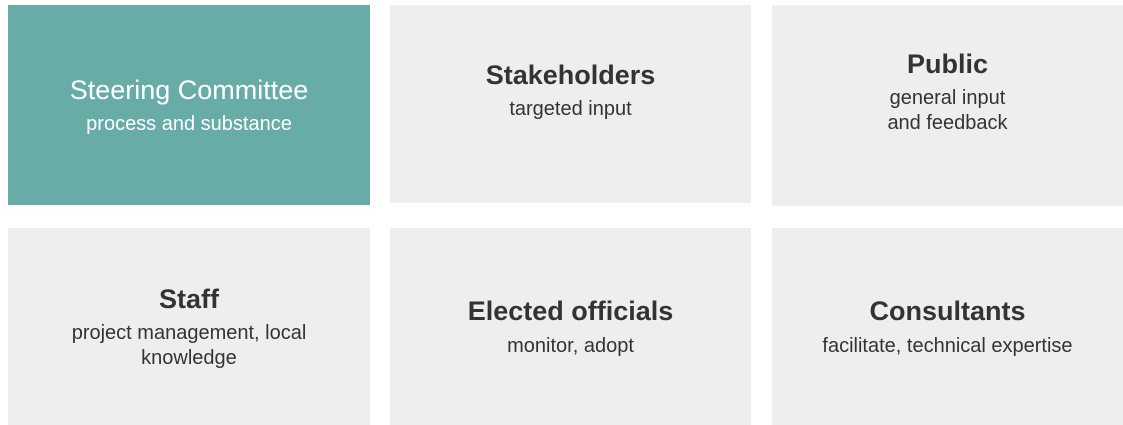 This screenshot has height=425, width=1123. I want to click on elected-officials-card: Elected officials monitor, adopt, so click(570, 326).